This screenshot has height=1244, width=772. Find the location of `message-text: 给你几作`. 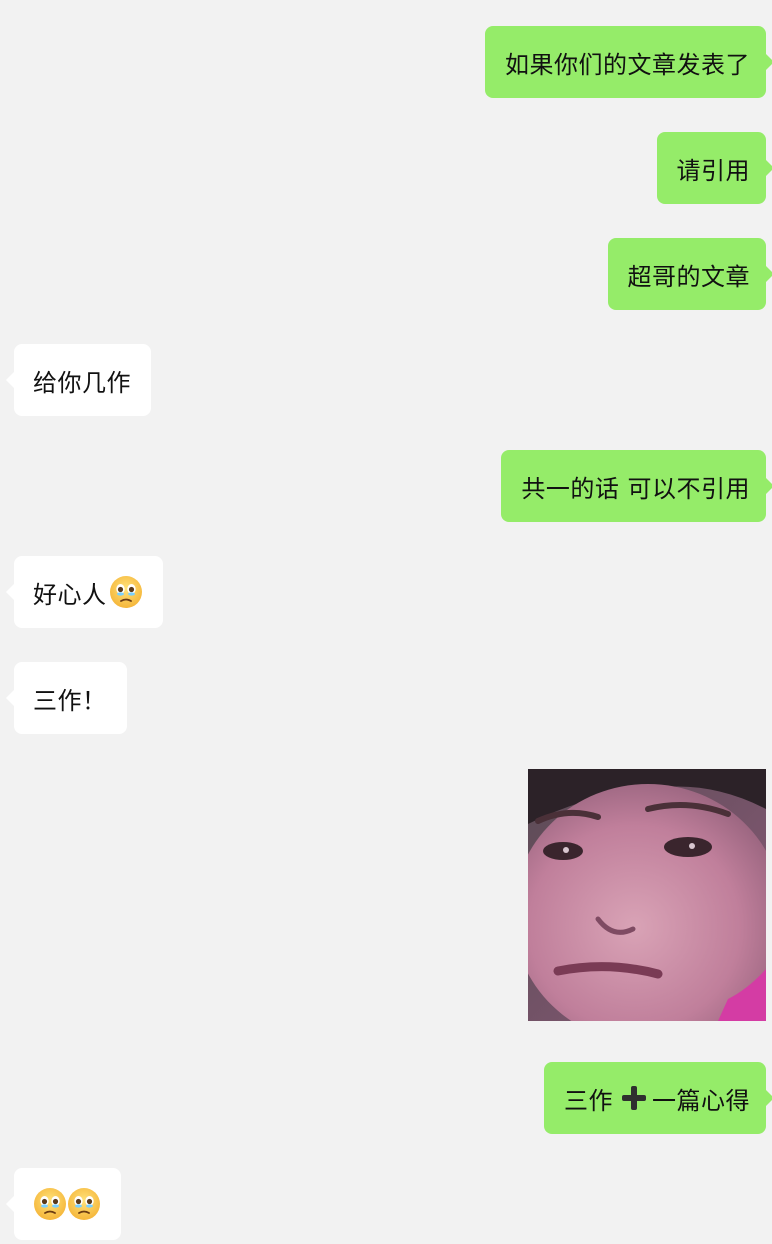

message-text: 给你几作 is located at coordinates (82, 382).